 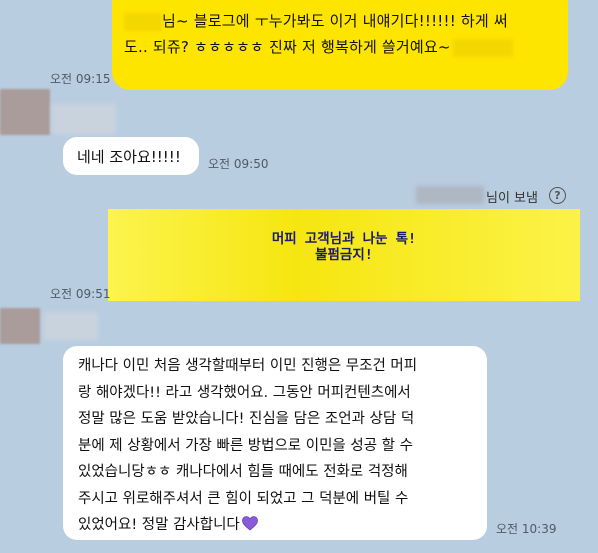 What do you see at coordinates (249, 523) in the screenshot?
I see `purple-heart-icon` at bounding box center [249, 523].